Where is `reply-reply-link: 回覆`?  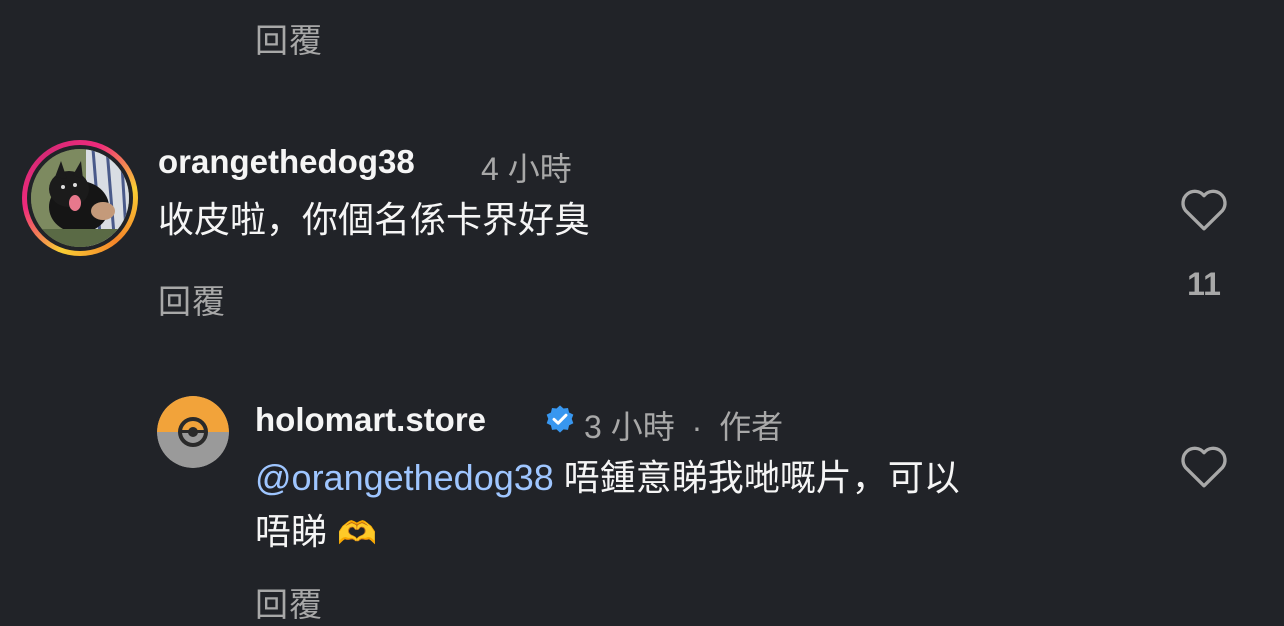 reply-reply-link: 回覆 is located at coordinates (289, 602).